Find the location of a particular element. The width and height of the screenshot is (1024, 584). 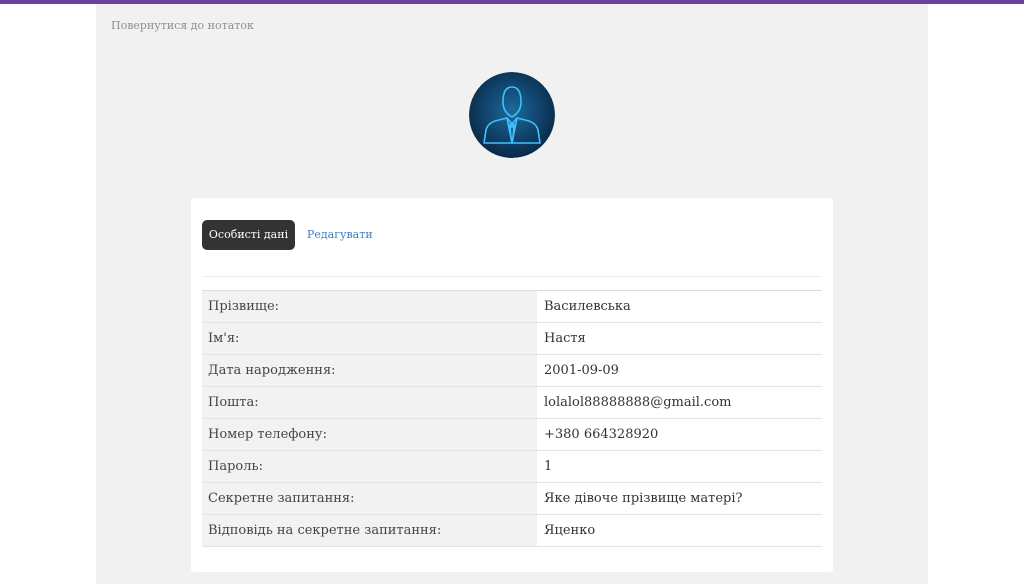

field-value: +380 664328920 is located at coordinates (679, 434).